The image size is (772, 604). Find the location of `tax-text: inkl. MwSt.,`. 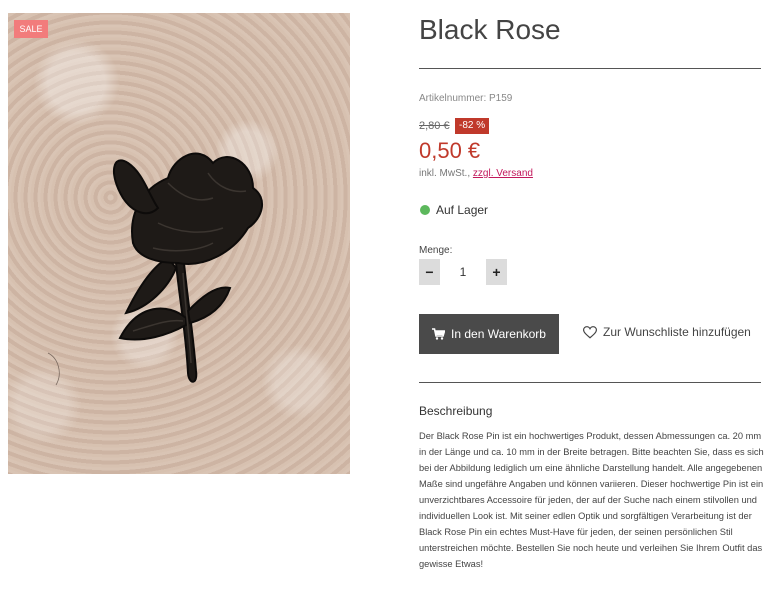

tax-text: inkl. MwSt., is located at coordinates (445, 173).